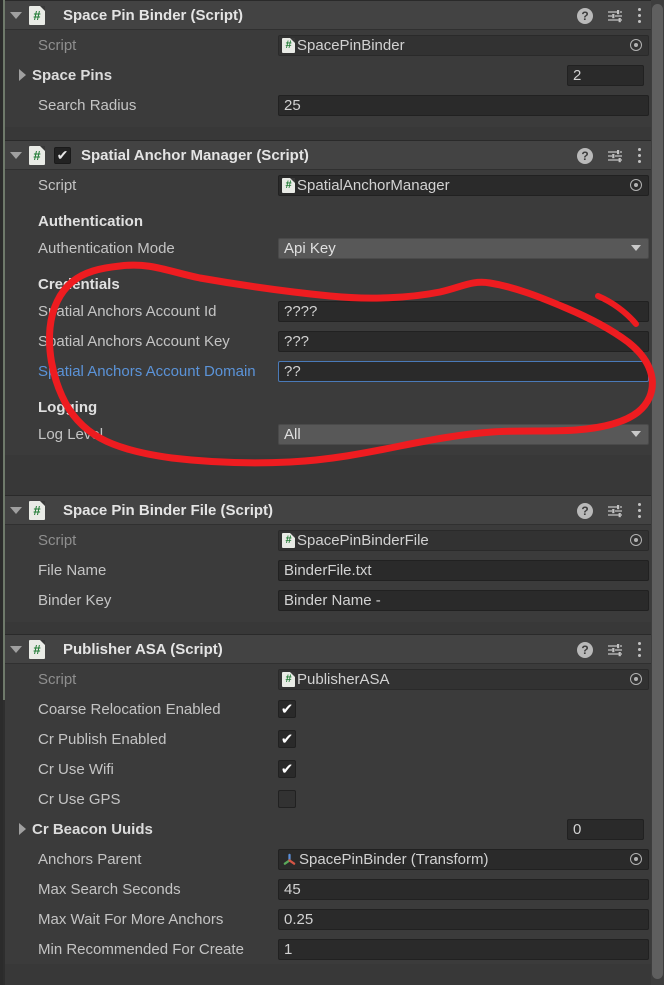 The height and width of the screenshot is (985, 664). Describe the element at coordinates (287, 709) in the screenshot. I see `checkbox-coarse-relocation-enabled: ✔` at that location.